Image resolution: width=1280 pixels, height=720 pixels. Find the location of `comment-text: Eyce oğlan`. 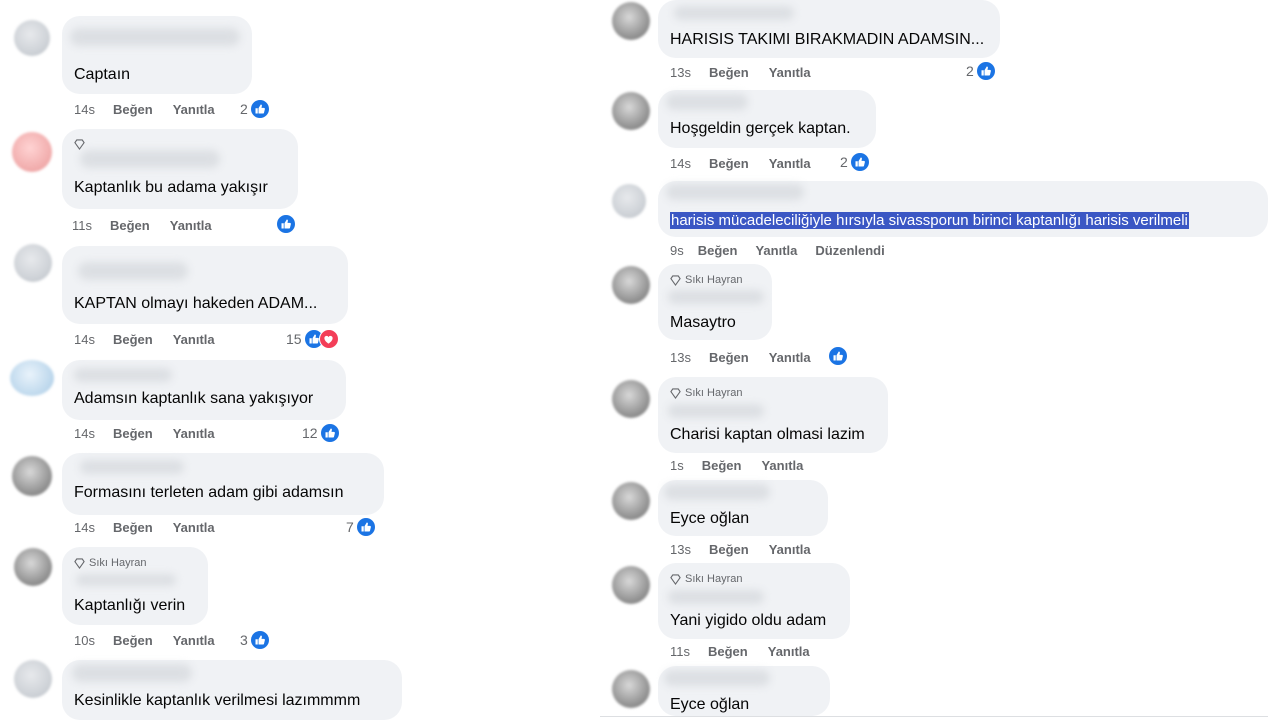

comment-text: Eyce oğlan is located at coordinates (710, 518).